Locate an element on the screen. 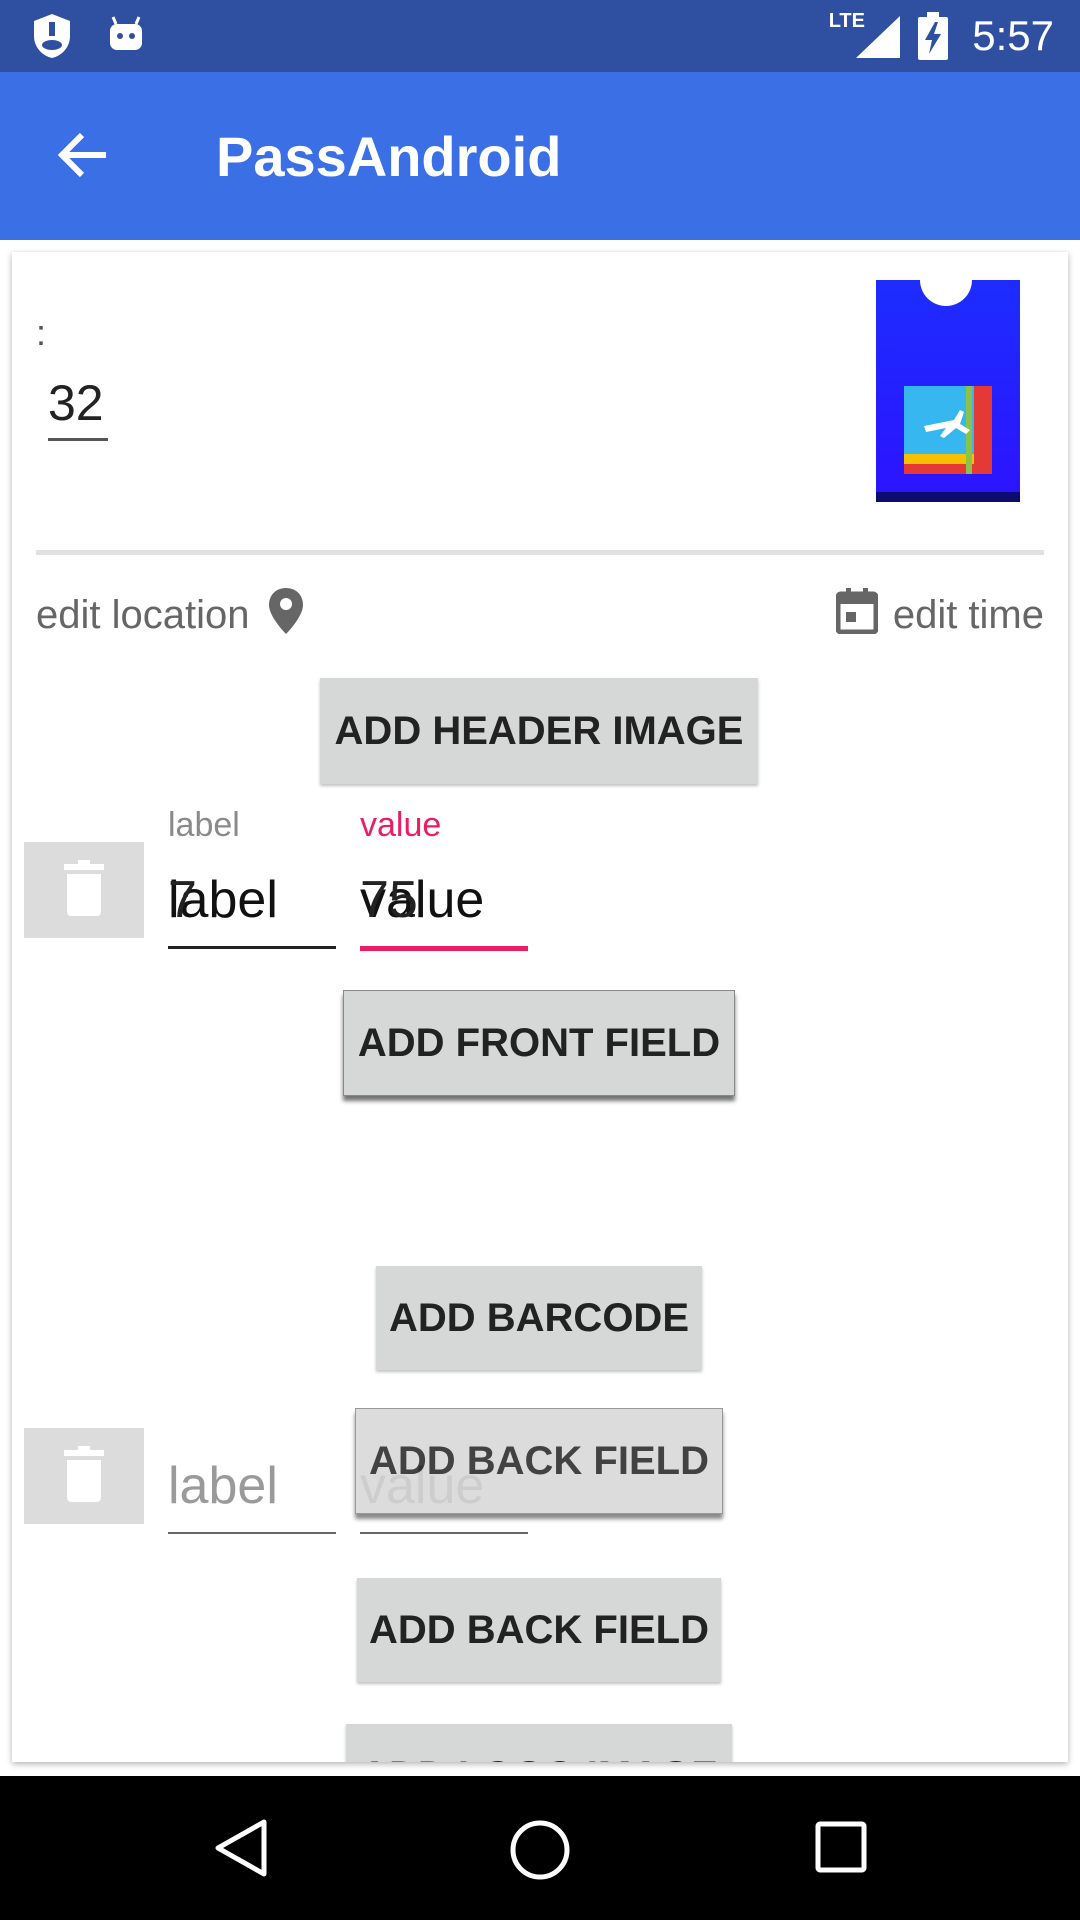  back-value-underline is located at coordinates (444, 1533).